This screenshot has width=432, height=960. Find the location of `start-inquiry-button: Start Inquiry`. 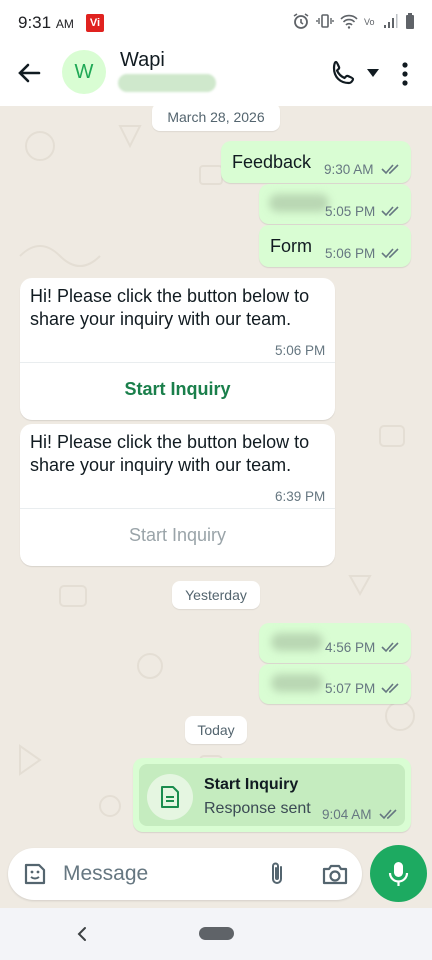

start-inquiry-button: Start Inquiry is located at coordinates (177, 389).